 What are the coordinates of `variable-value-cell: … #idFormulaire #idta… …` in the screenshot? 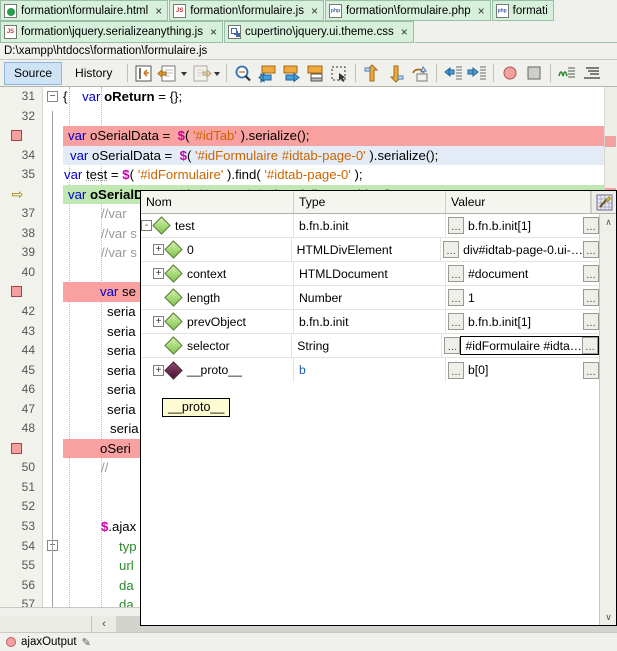 It's located at (520, 345).